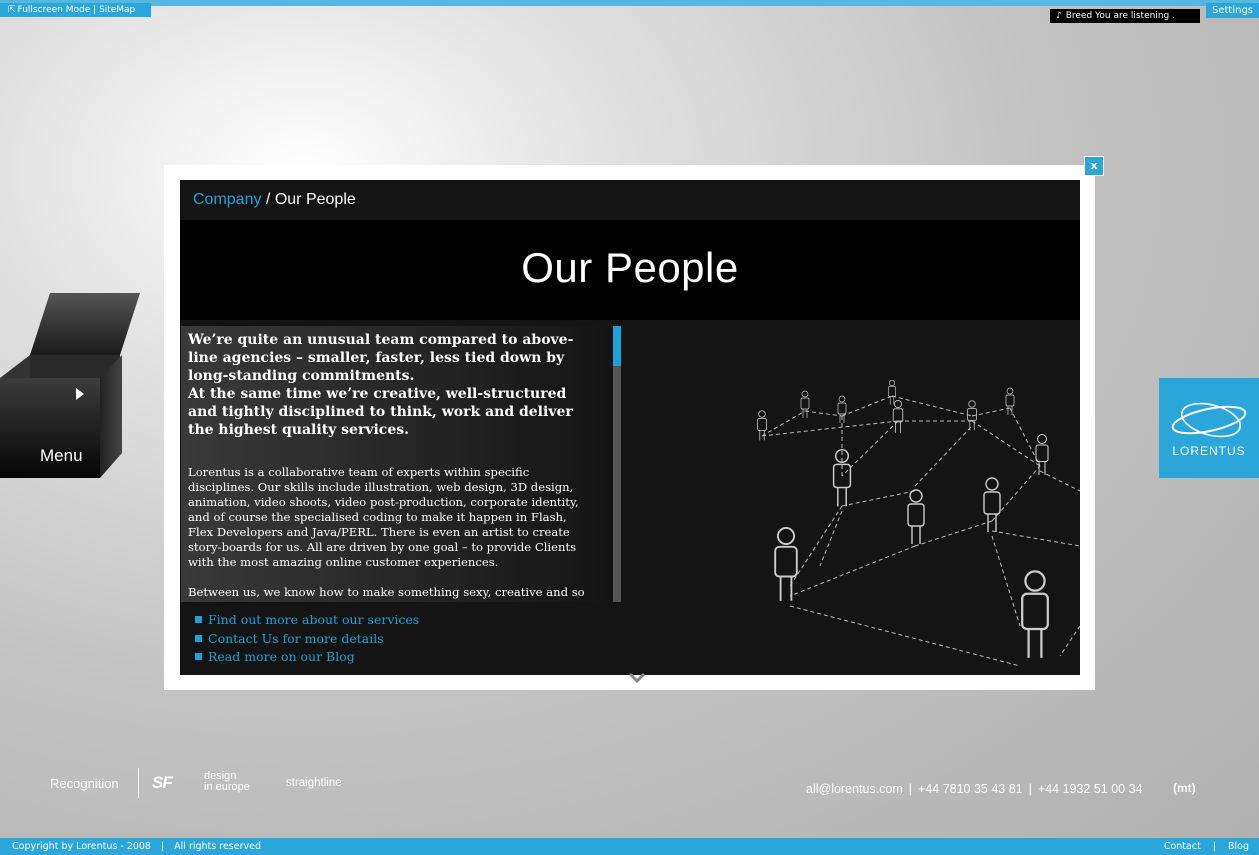 The width and height of the screenshot is (1259, 855). What do you see at coordinates (1209, 420) in the screenshot?
I see `orbit-icon` at bounding box center [1209, 420].